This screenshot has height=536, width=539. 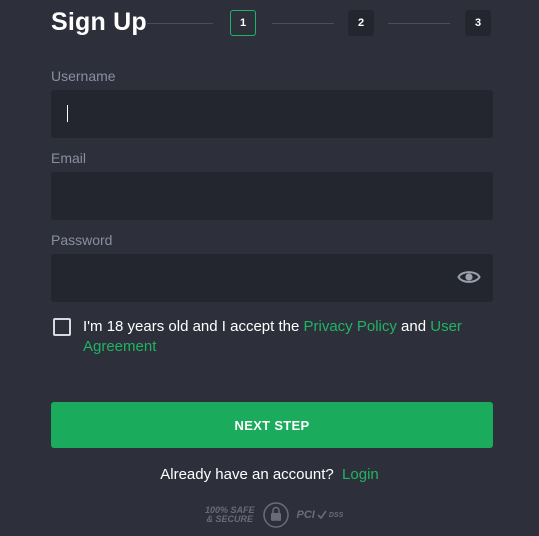 I want to click on checkmark-icon, so click(x=322, y=515).